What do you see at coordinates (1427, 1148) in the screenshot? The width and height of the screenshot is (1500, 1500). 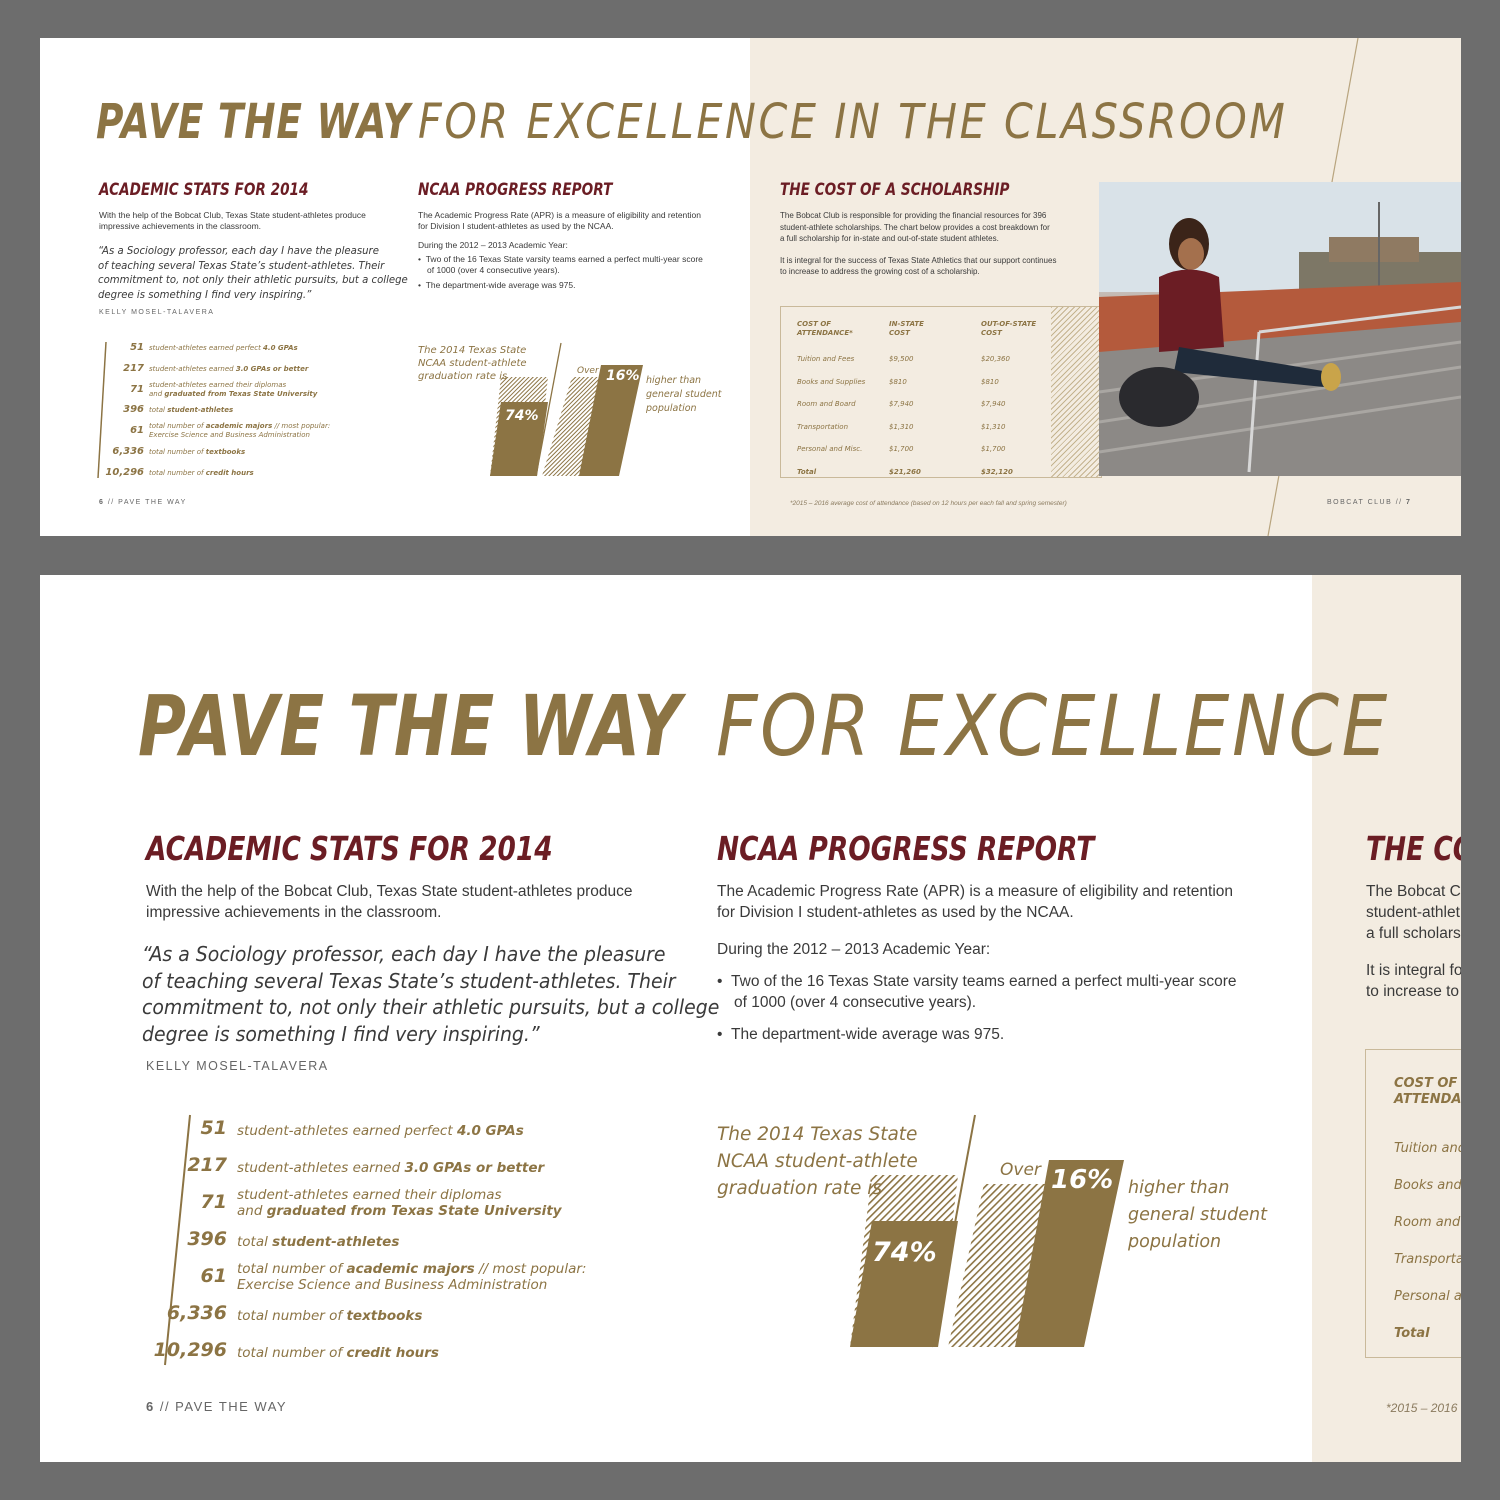 I see `table-row: Tuition and` at bounding box center [1427, 1148].